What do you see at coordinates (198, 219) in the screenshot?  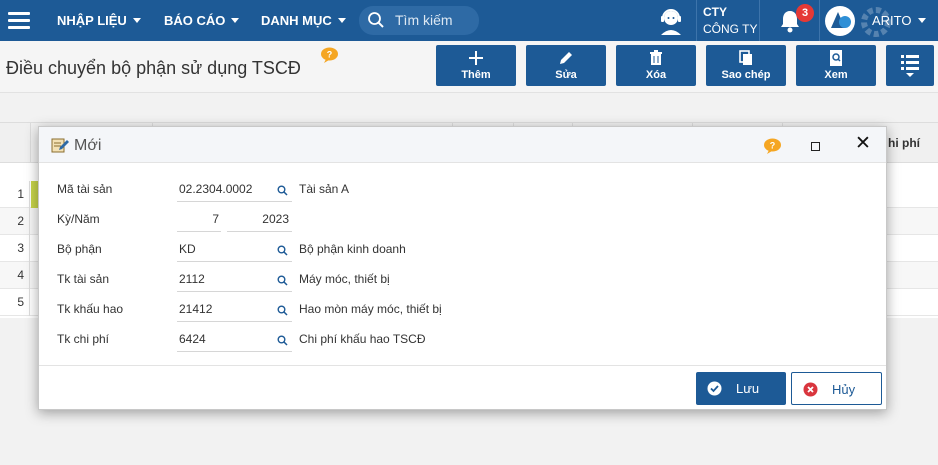 I see `month-input: 7` at bounding box center [198, 219].